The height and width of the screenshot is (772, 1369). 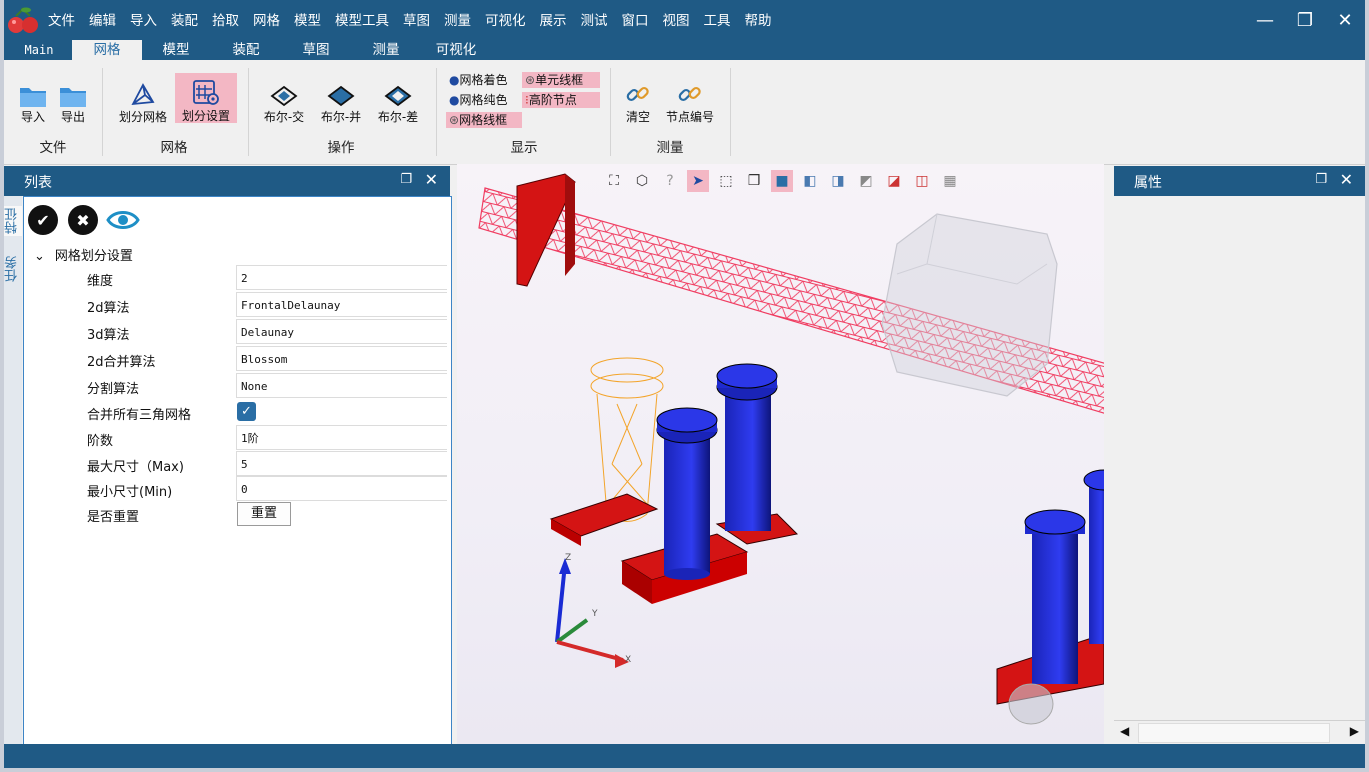 I want to click on tab-sketch: 草图, so click(x=316, y=50).